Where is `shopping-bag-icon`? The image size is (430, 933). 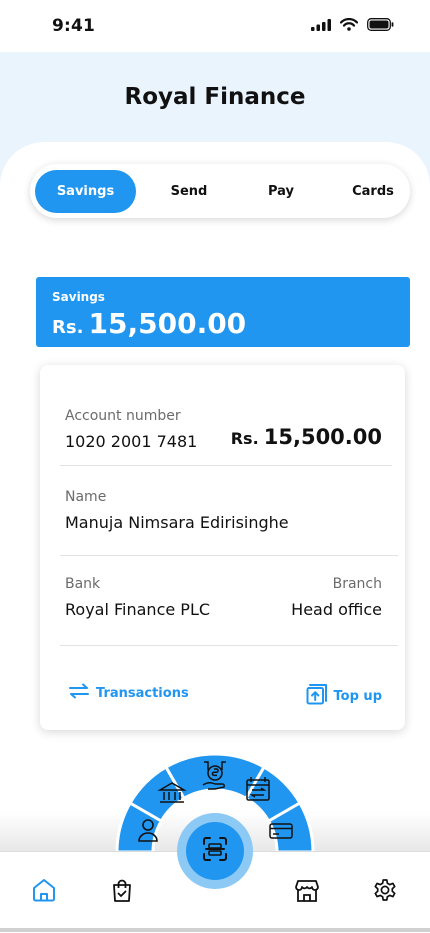
shopping-bag-icon is located at coordinates (122, 890).